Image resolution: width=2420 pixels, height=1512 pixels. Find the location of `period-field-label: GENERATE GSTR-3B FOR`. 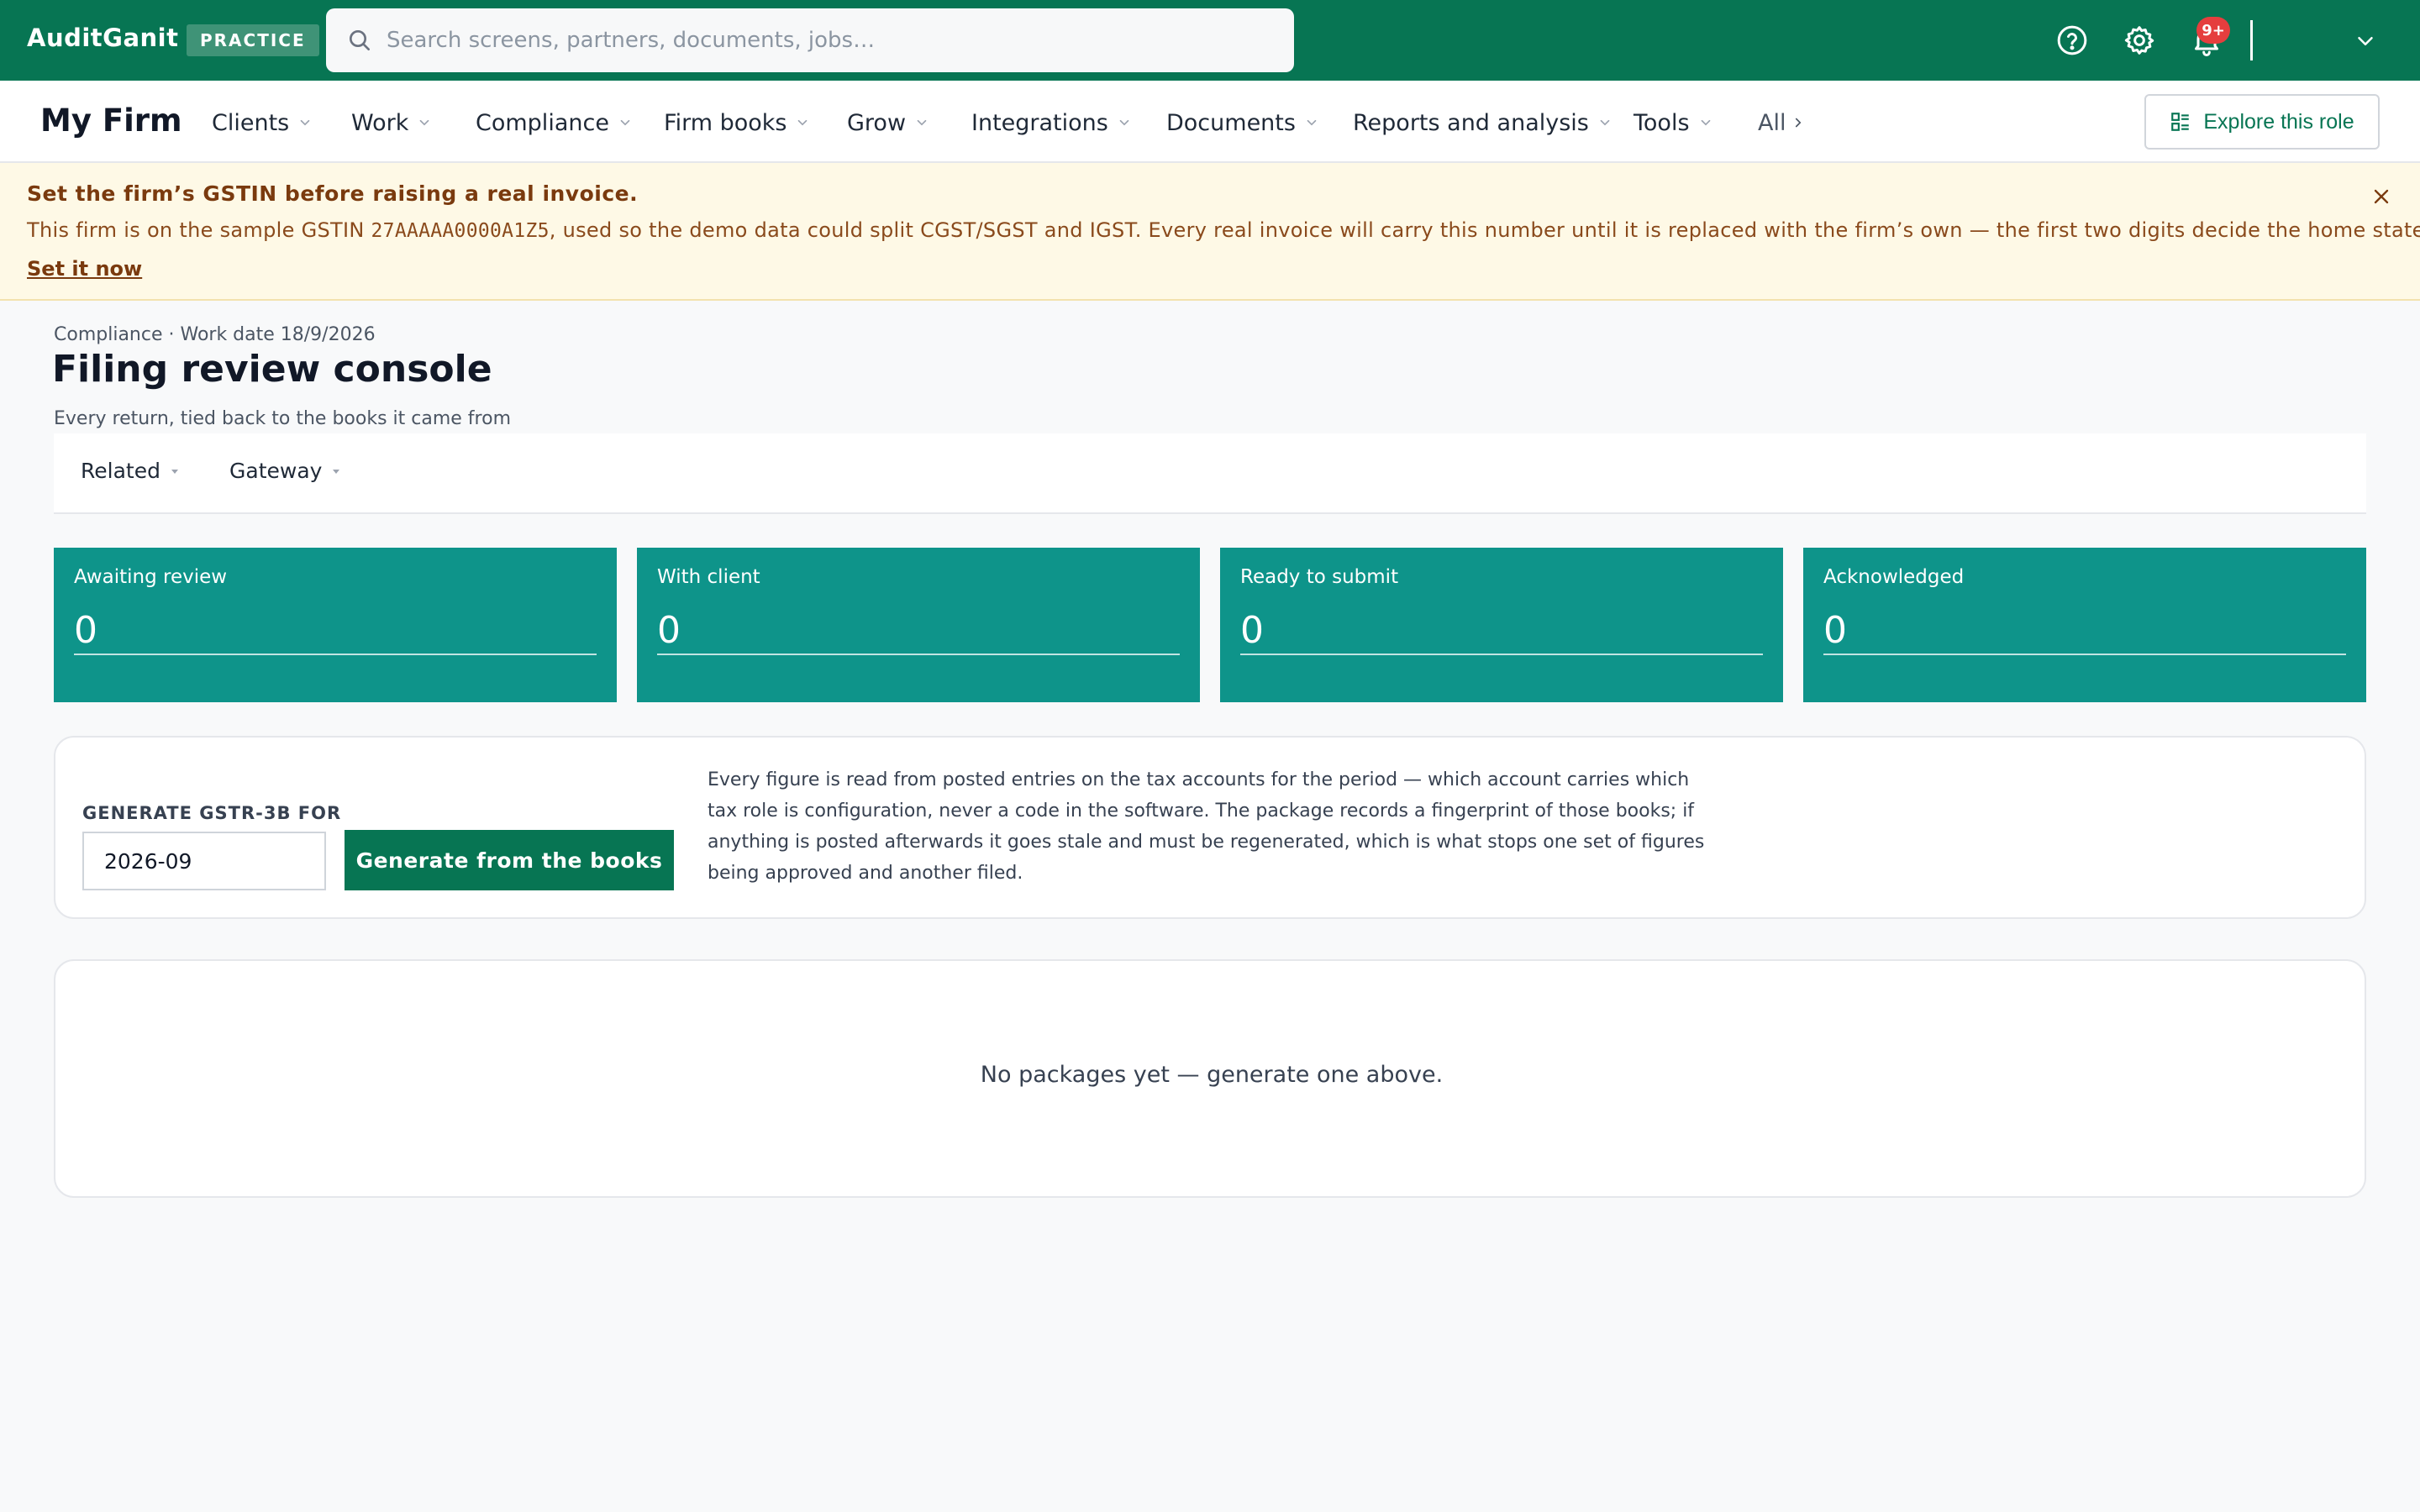

period-field-label: GENERATE GSTR-3B FOR is located at coordinates (212, 813).